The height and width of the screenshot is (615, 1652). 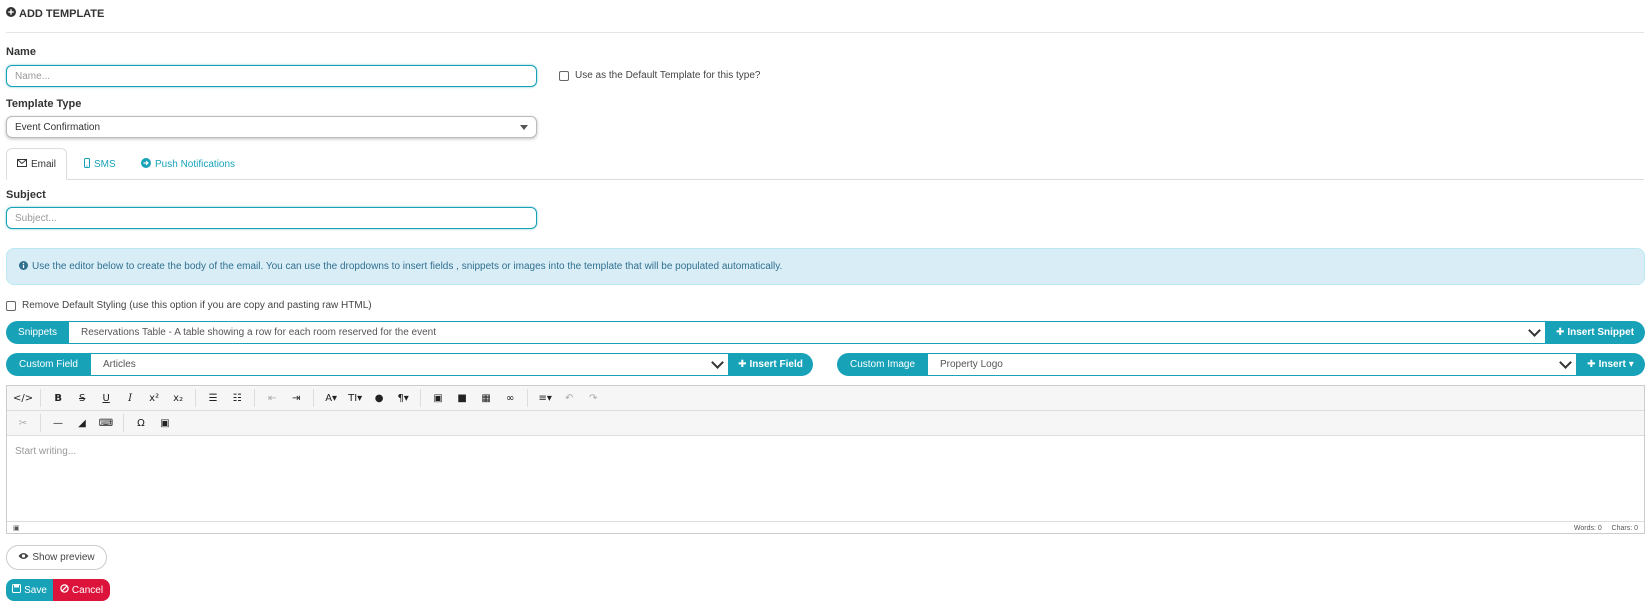 I want to click on floppy-disk-icon, so click(x=17, y=590).